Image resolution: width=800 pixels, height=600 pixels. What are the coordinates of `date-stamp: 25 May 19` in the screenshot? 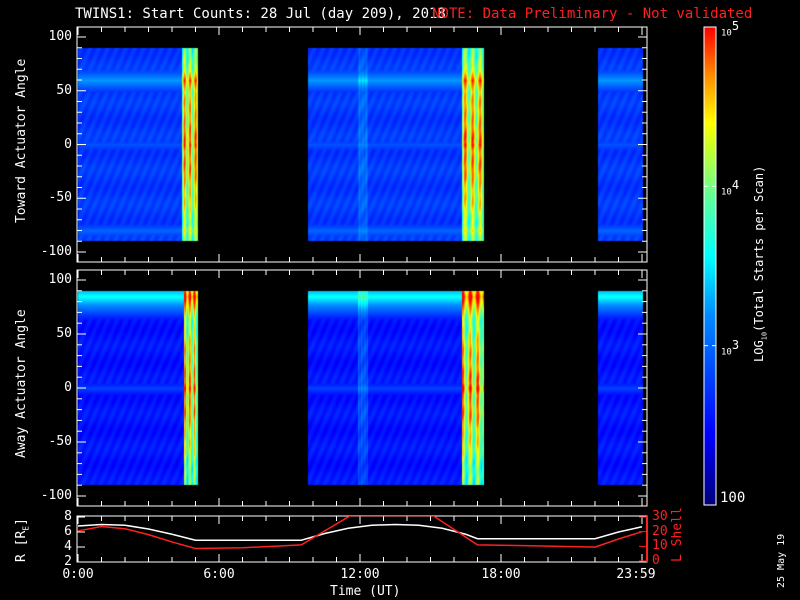 It's located at (781, 560).